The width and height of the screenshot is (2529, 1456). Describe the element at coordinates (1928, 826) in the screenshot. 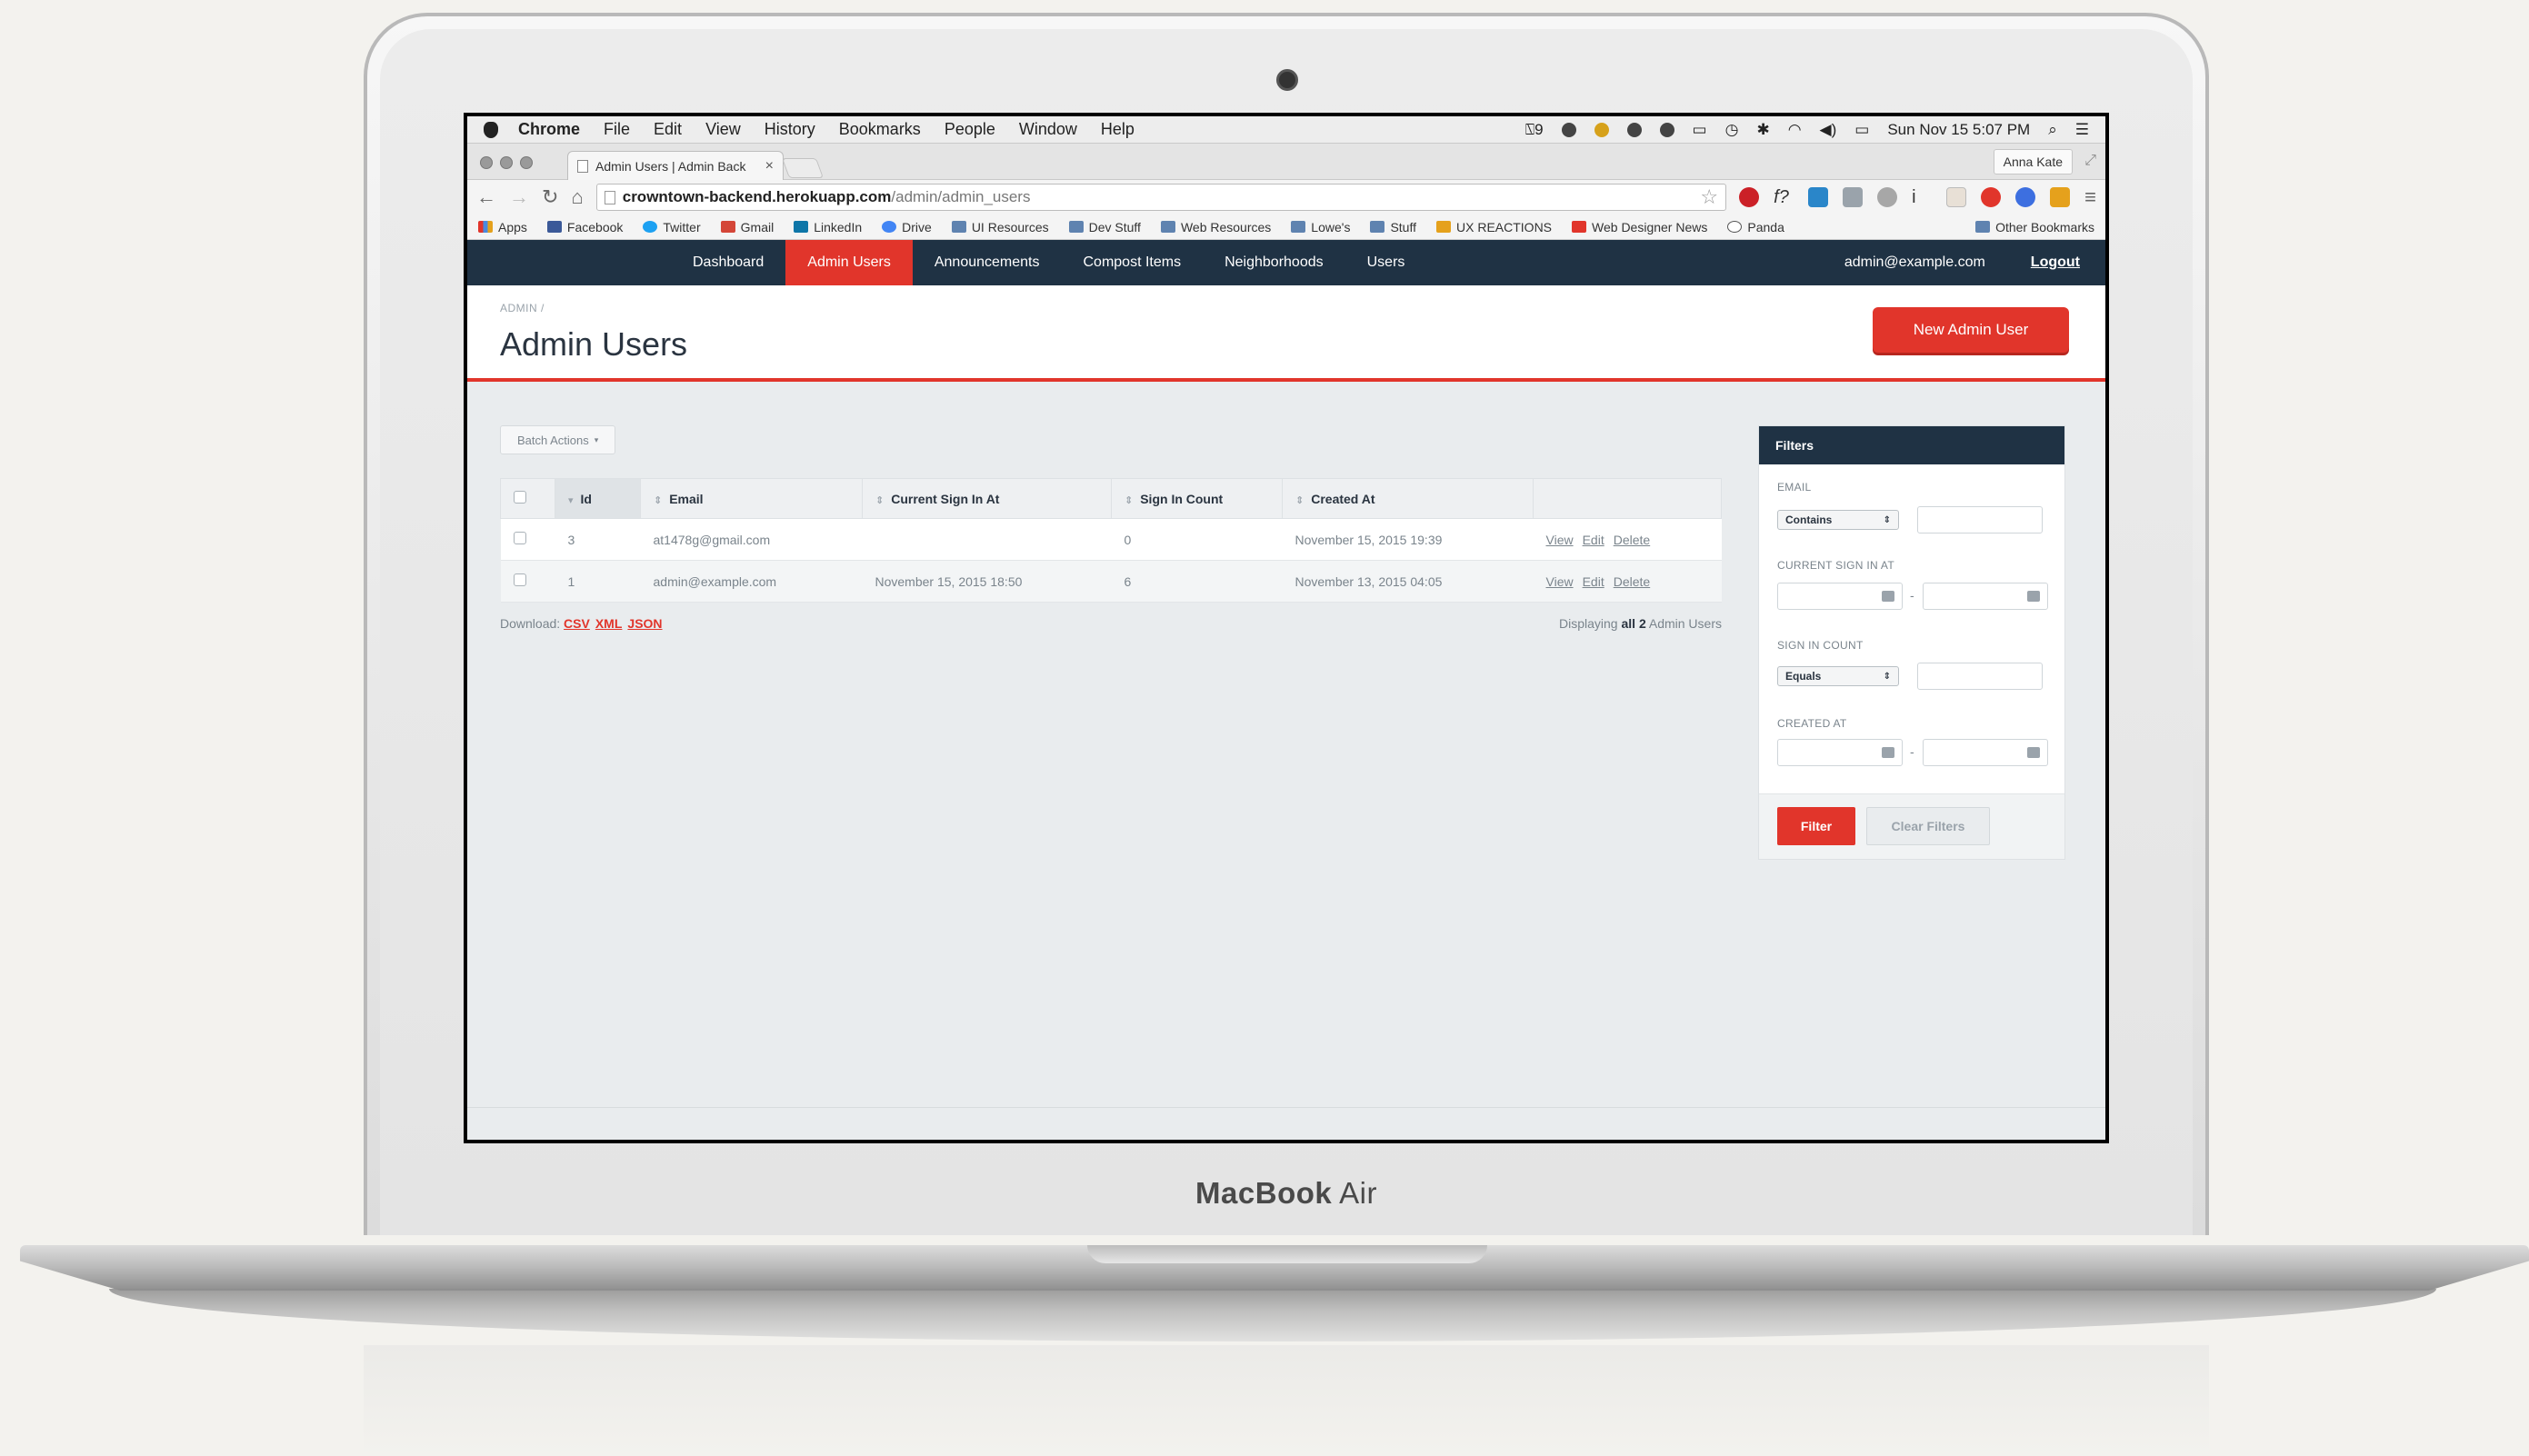

I see `clear-filters-button: Clear Filters` at that location.